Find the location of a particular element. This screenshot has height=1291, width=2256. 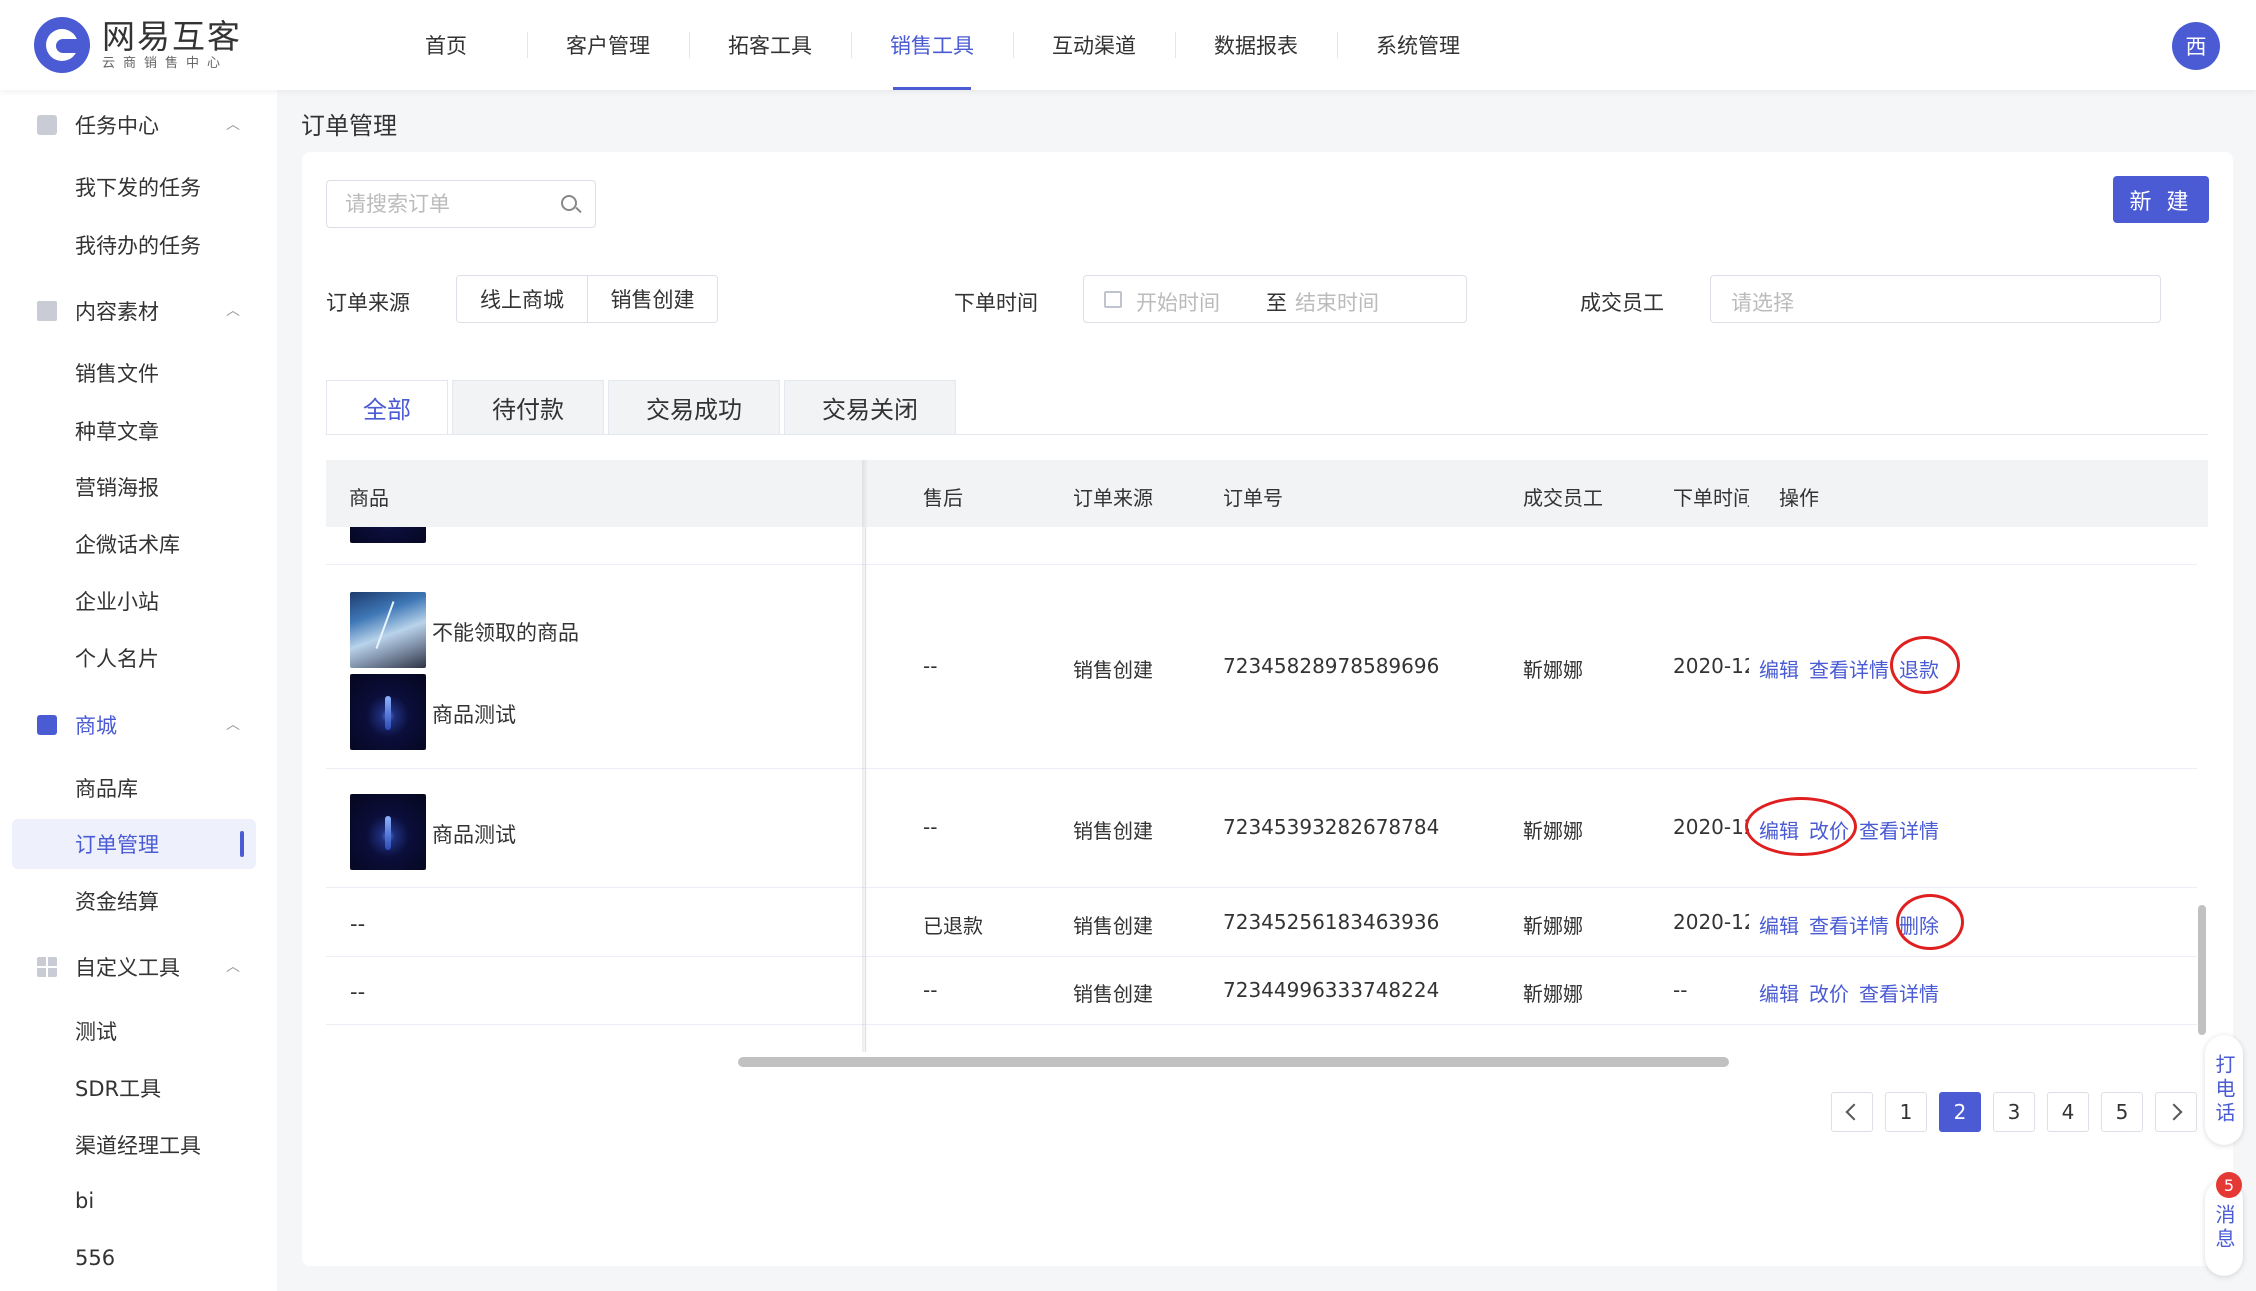

start-time-placeholder: 开始时间 is located at coordinates (1178, 302).